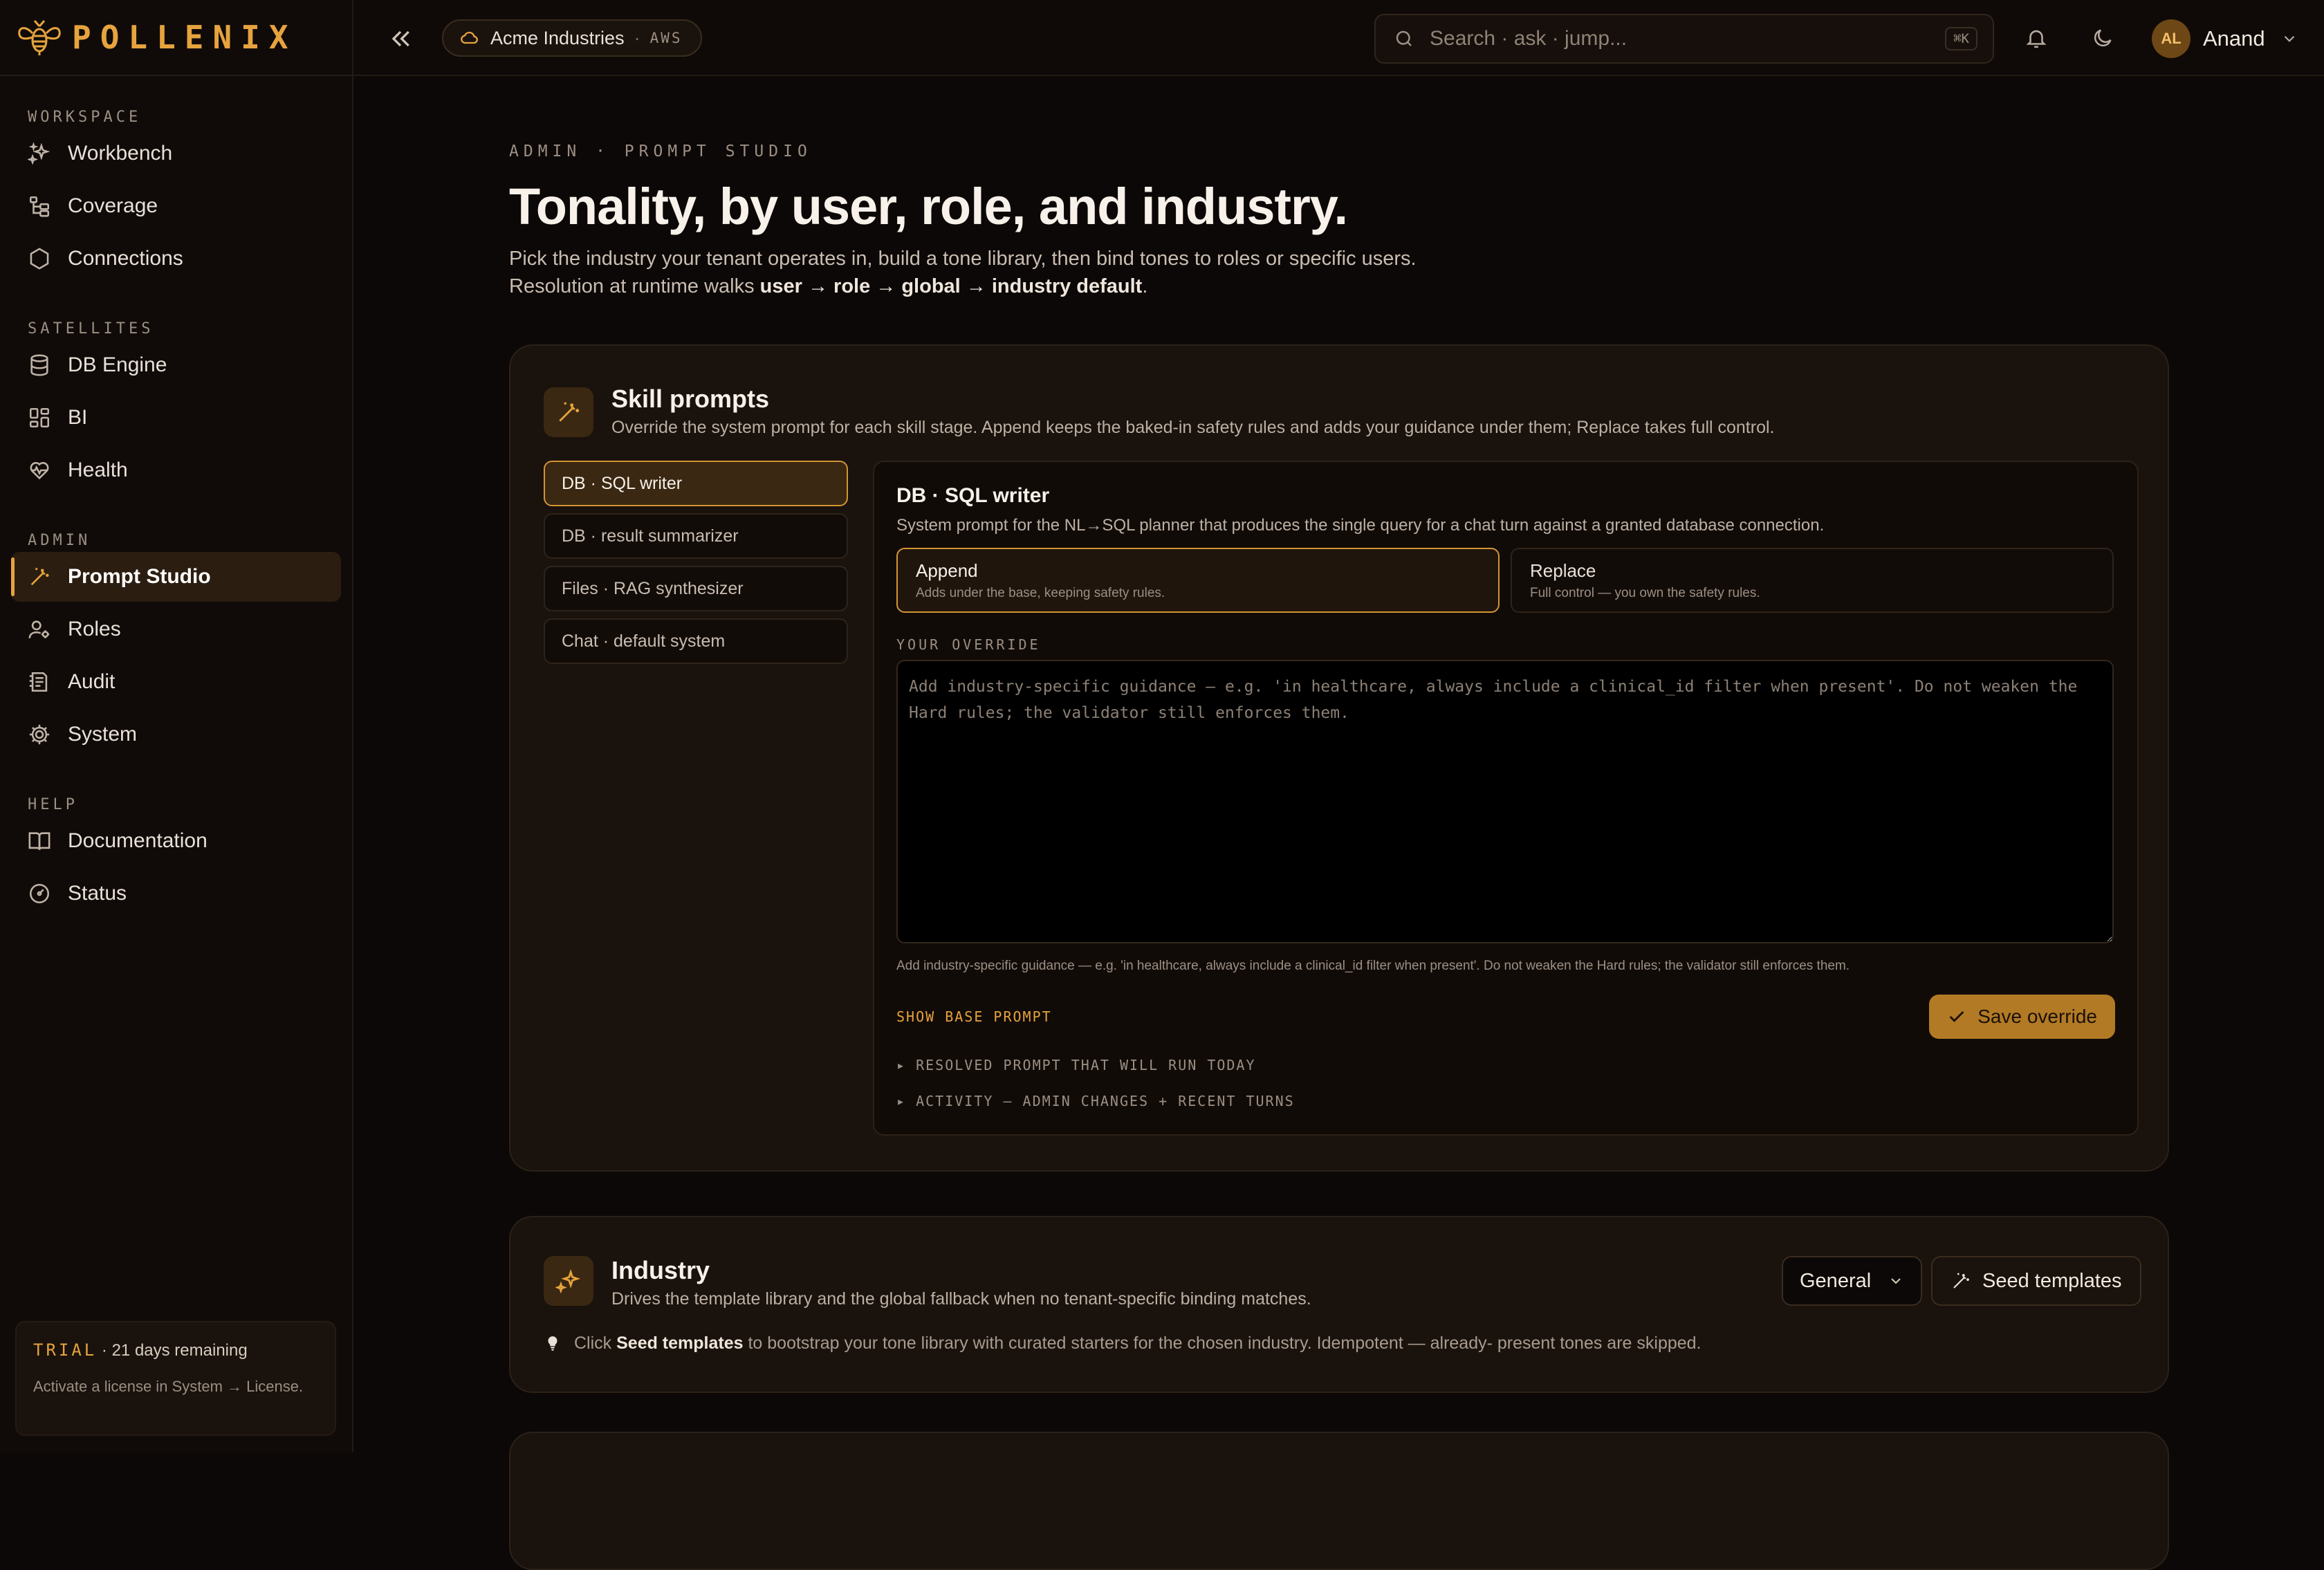 The width and height of the screenshot is (2324, 1570). Describe the element at coordinates (117, 365) in the screenshot. I see `sidebar-item-label: DB Engine` at that location.